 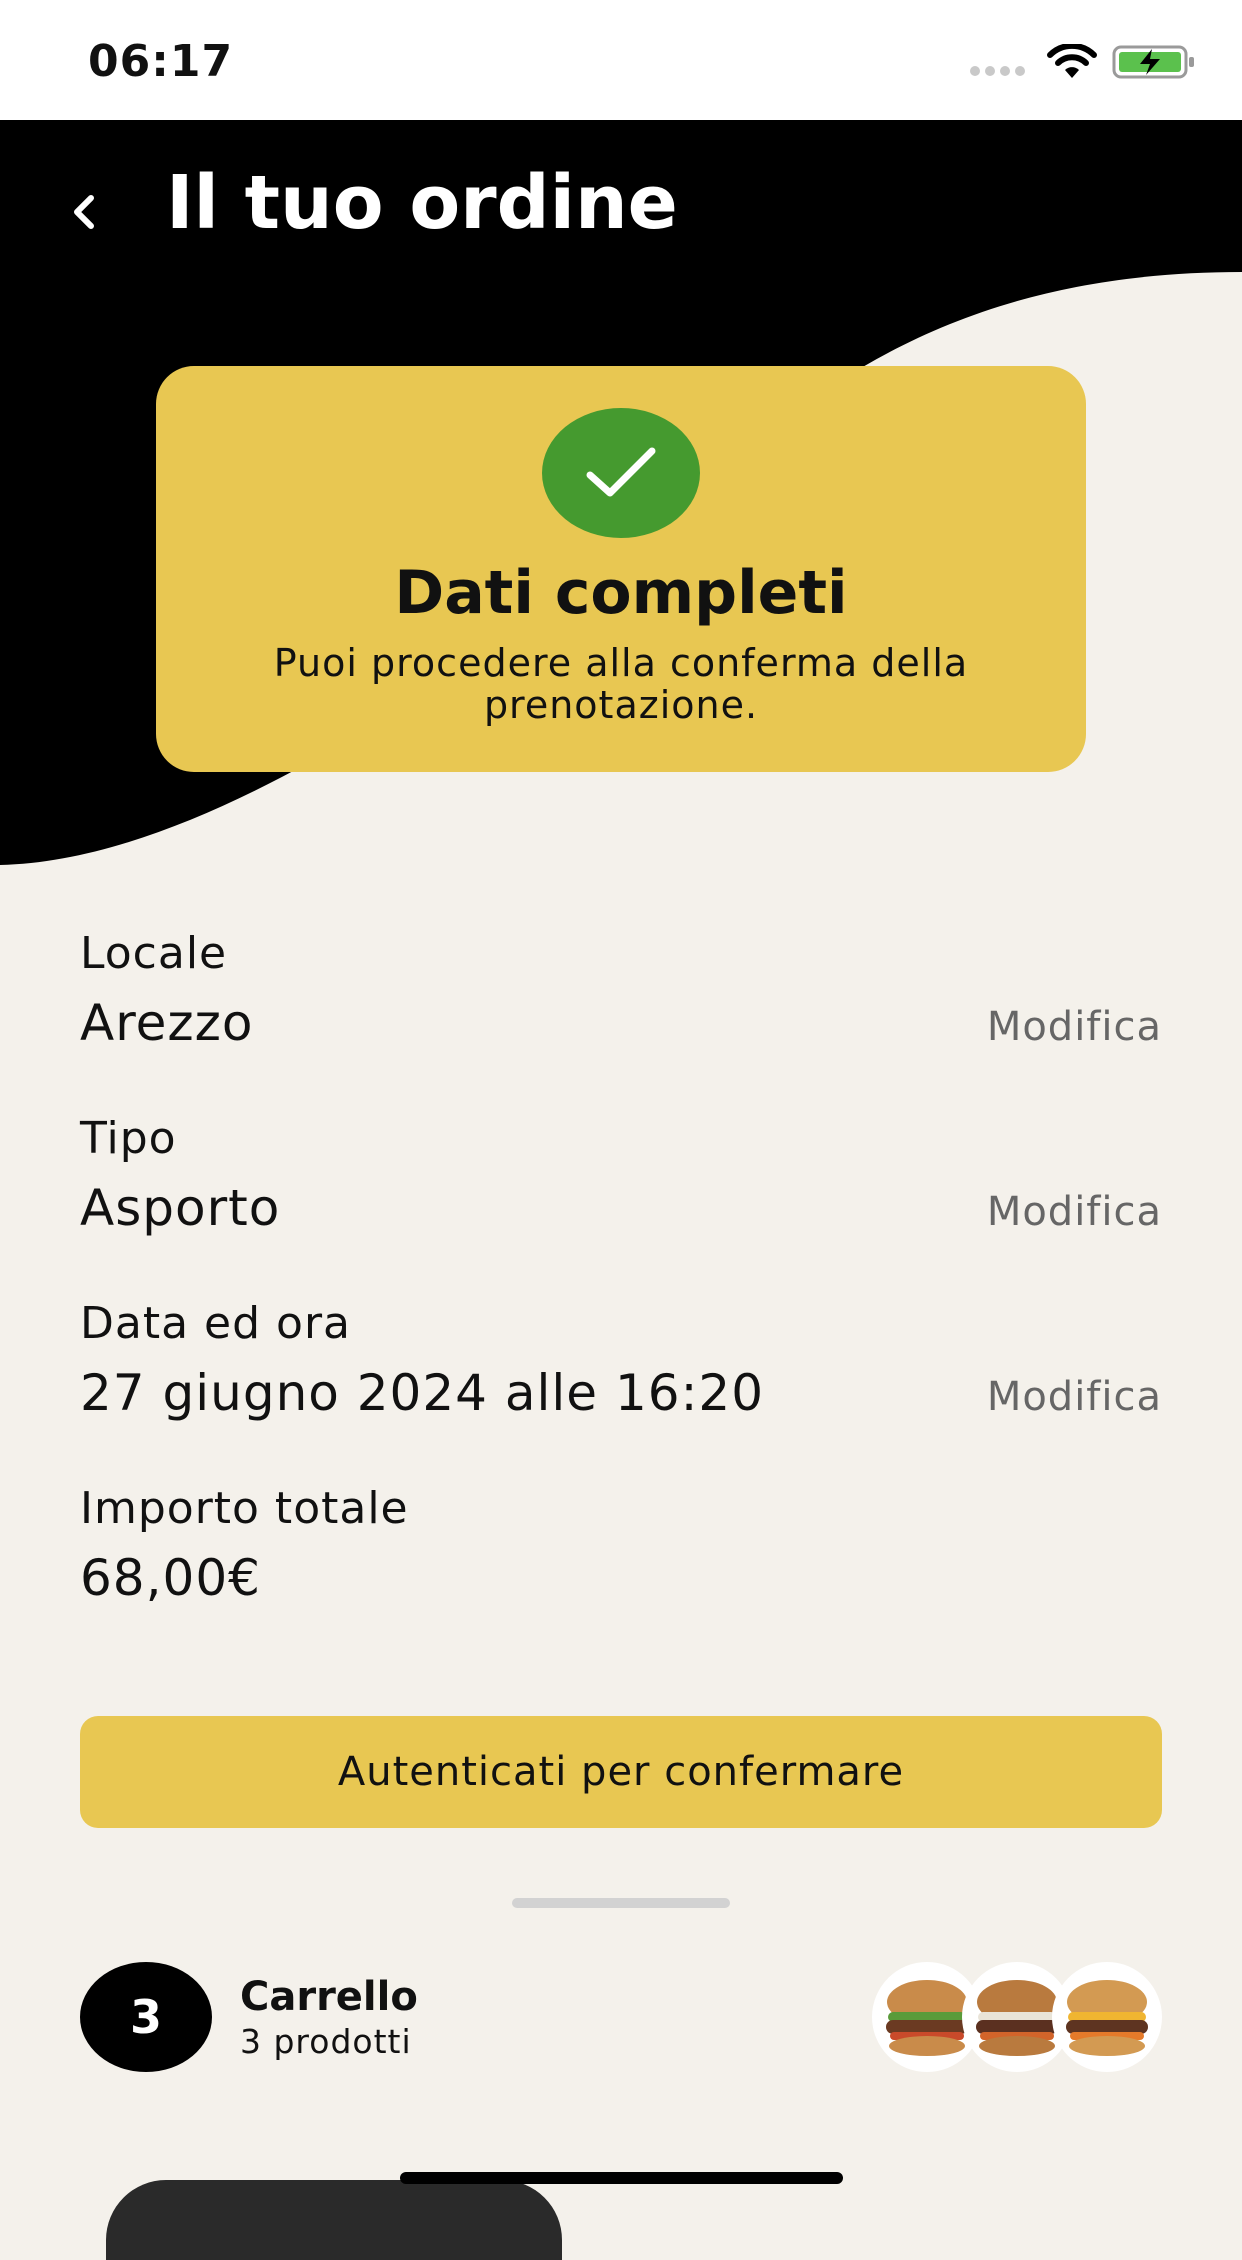 I want to click on cellular-signal-icon, so click(x=997, y=71).